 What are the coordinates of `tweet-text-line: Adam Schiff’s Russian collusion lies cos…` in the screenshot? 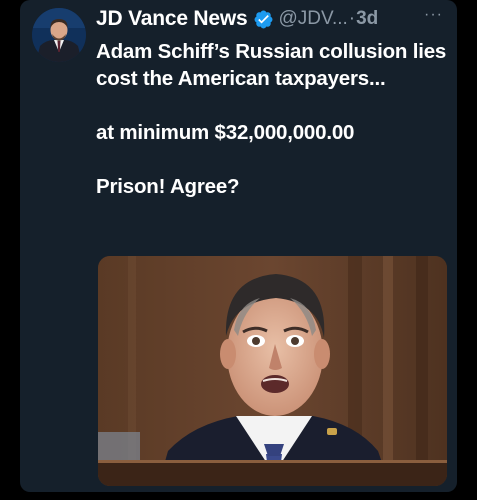 It's located at (271, 65).